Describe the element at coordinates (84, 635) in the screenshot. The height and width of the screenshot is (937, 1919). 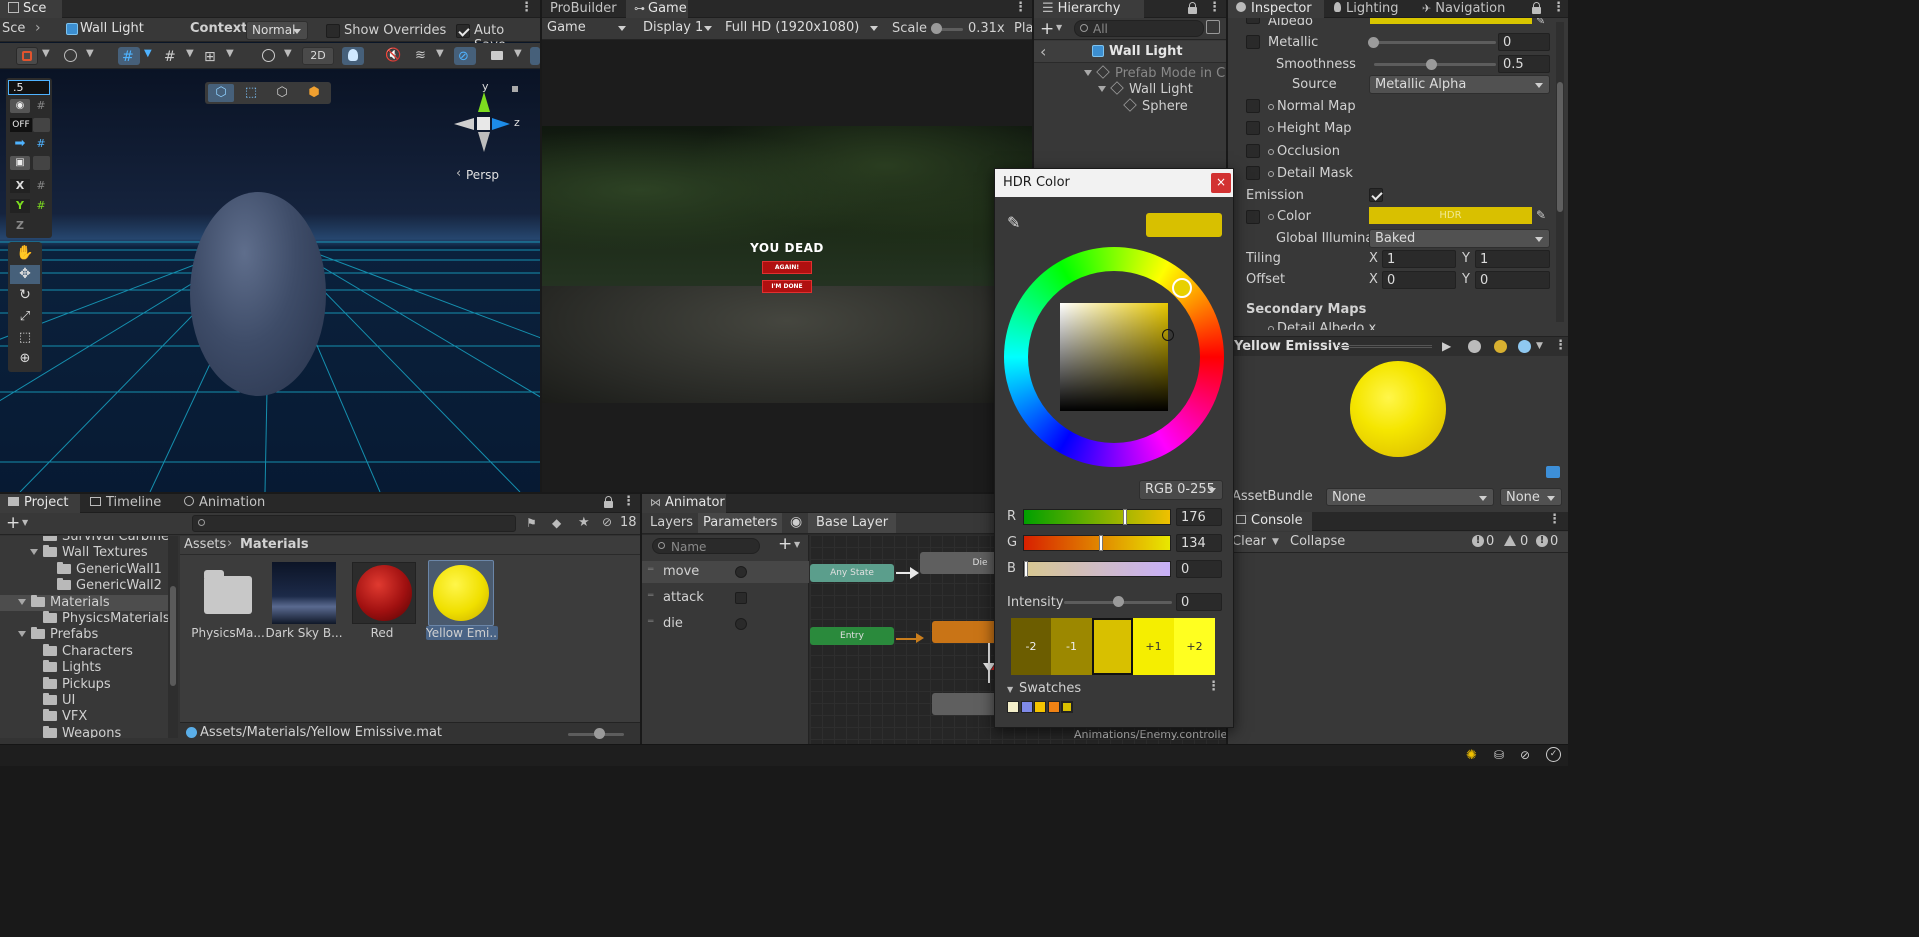
I see `project-tree-item: Prefabs` at that location.